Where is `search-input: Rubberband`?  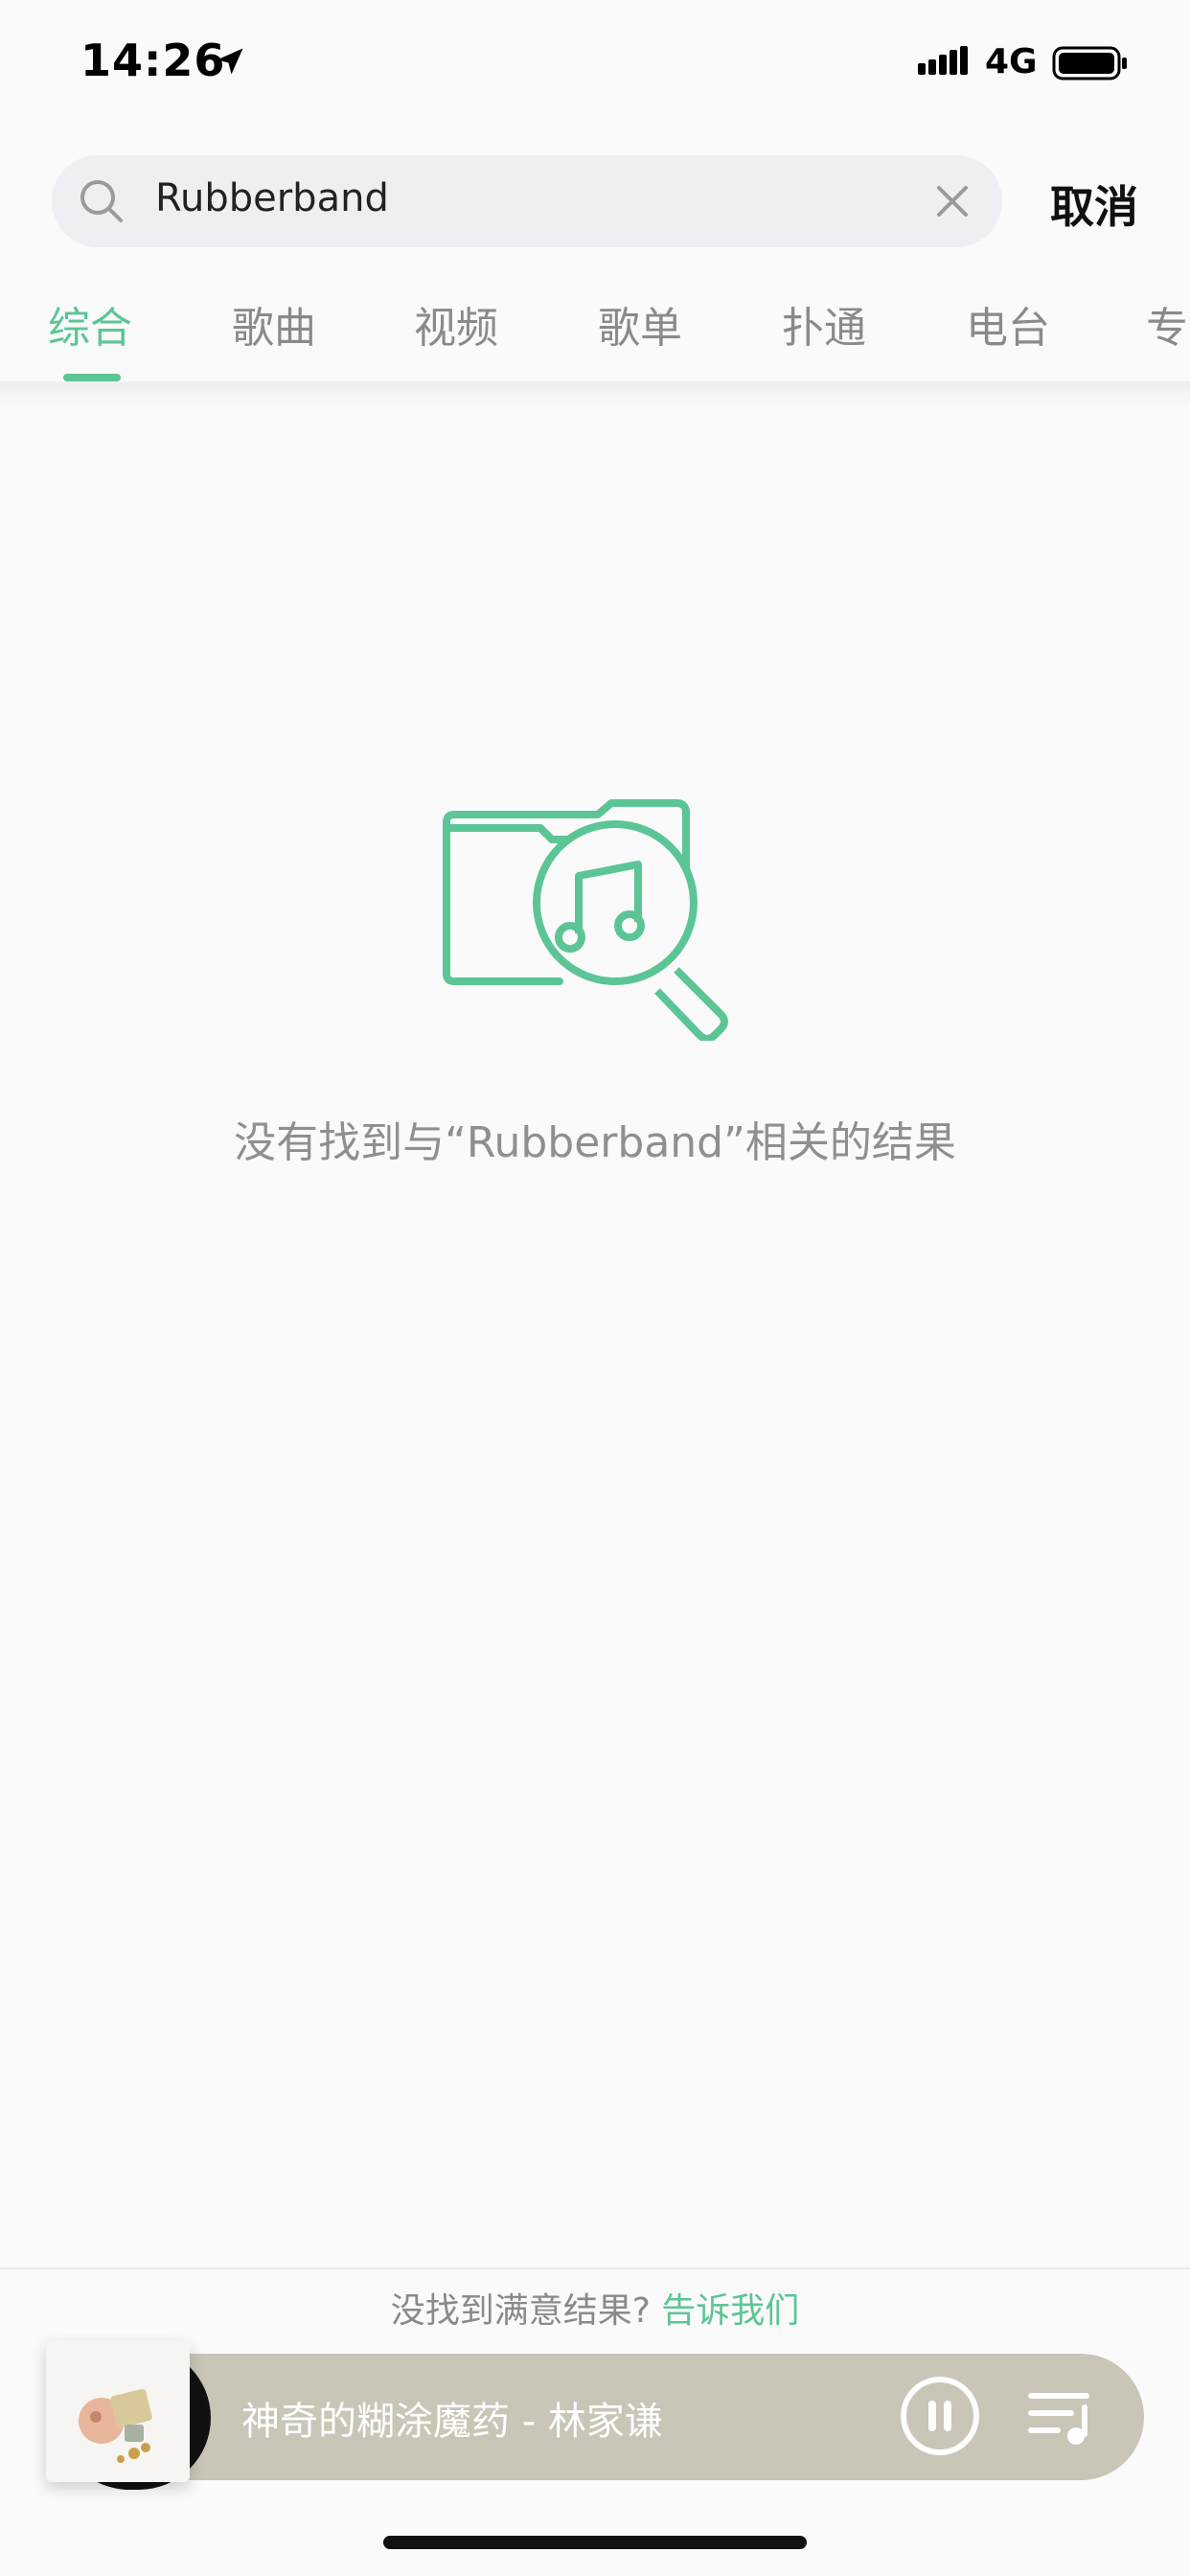
search-input: Rubberband is located at coordinates (527, 201).